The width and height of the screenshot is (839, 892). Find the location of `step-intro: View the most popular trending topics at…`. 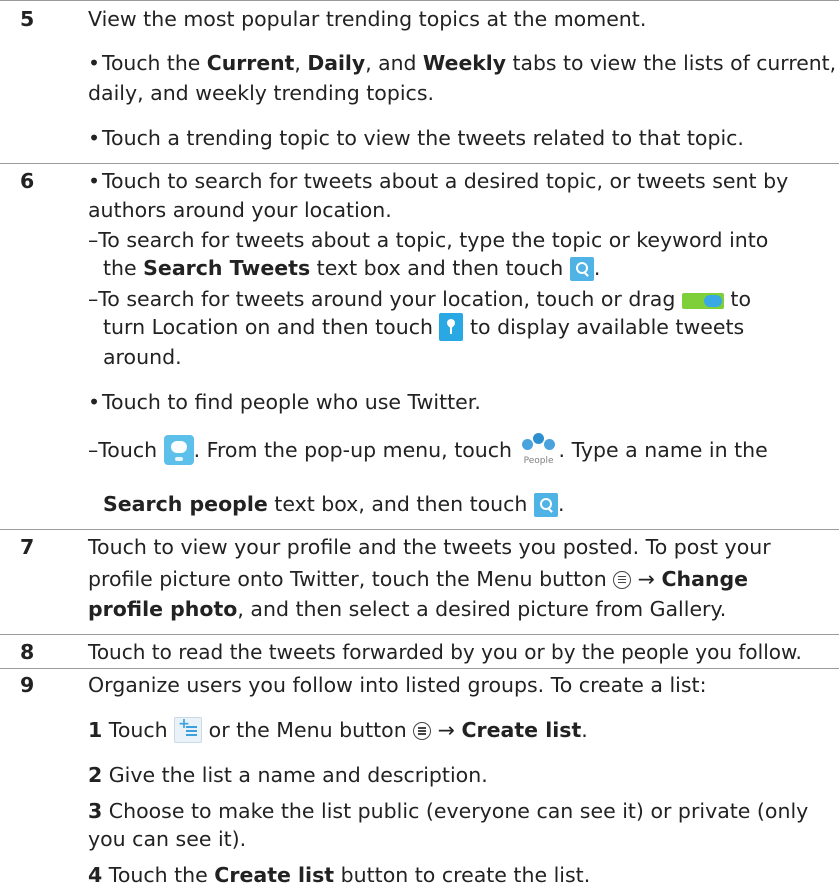

step-intro: View the most popular trending topics at… is located at coordinates (367, 18).